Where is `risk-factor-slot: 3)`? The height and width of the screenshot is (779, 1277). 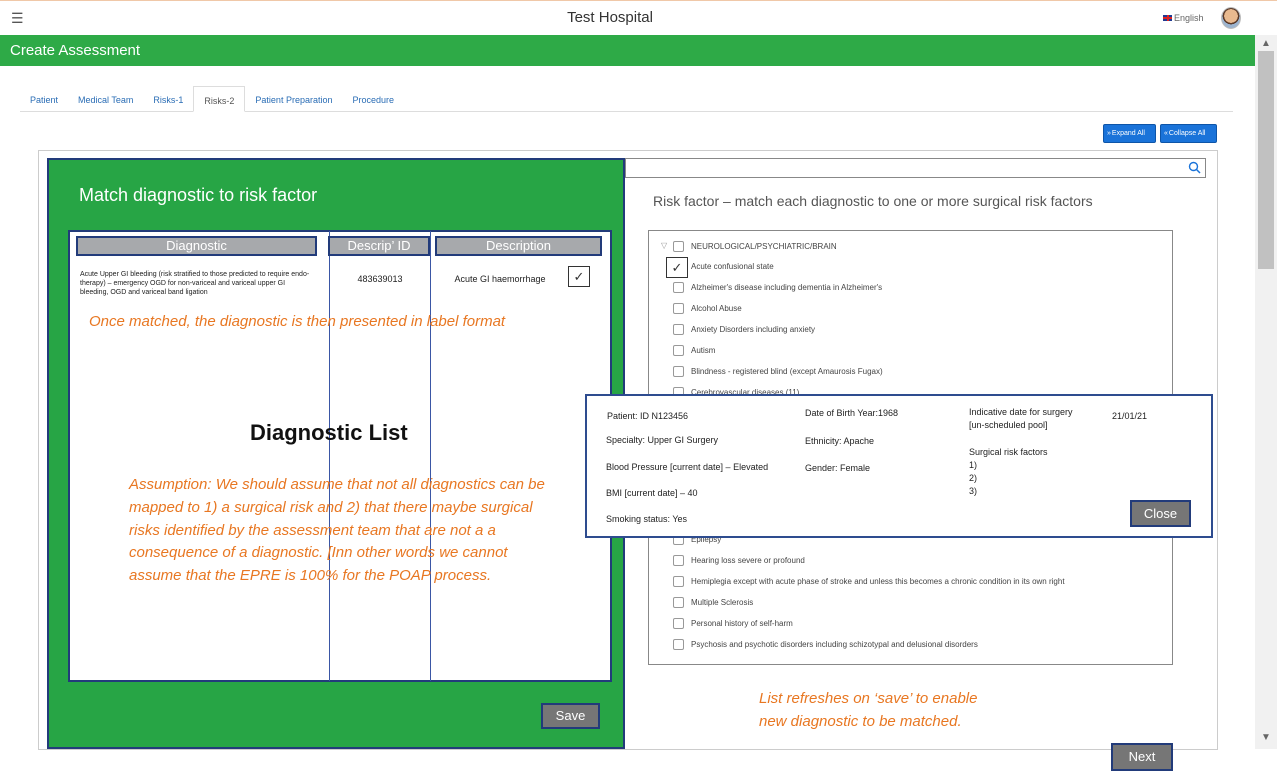 risk-factor-slot: 3) is located at coordinates (973, 491).